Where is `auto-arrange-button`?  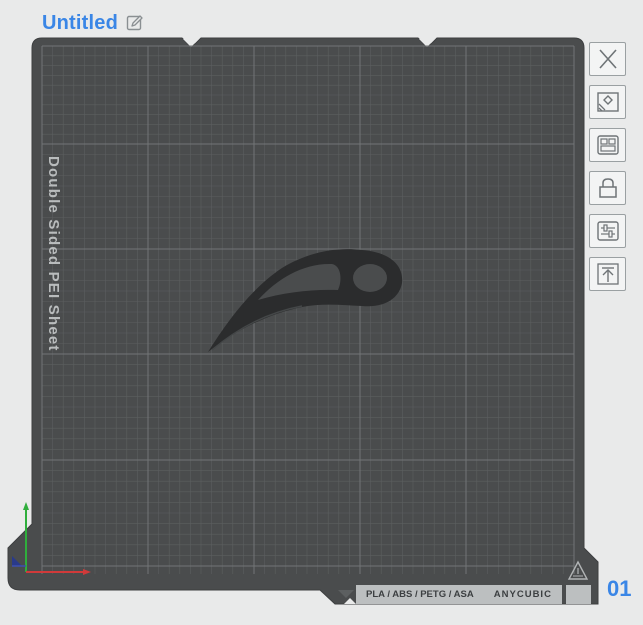
auto-arrange-button is located at coordinates (607, 102).